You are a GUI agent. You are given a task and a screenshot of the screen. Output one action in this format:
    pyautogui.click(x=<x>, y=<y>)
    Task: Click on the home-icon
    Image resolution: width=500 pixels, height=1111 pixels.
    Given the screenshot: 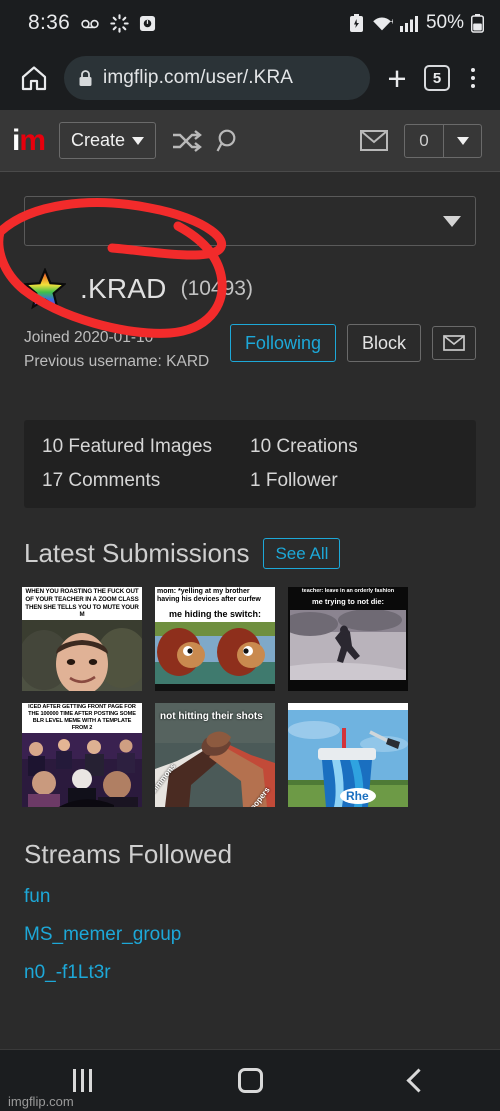 What is the action you would take?
    pyautogui.click(x=34, y=78)
    